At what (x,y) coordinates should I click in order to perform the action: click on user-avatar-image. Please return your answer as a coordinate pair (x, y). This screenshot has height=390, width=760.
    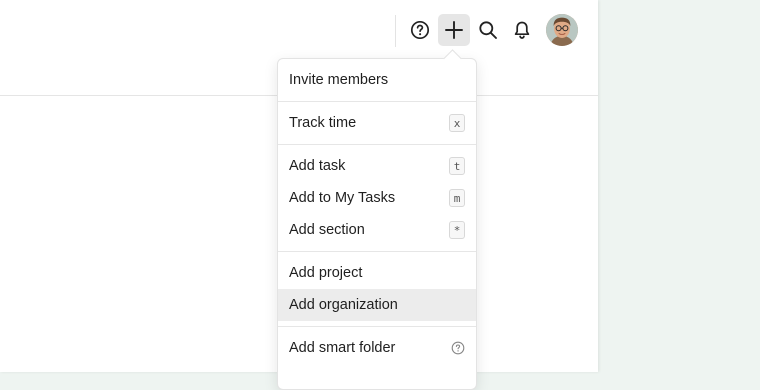
    Looking at the image, I should click on (562, 30).